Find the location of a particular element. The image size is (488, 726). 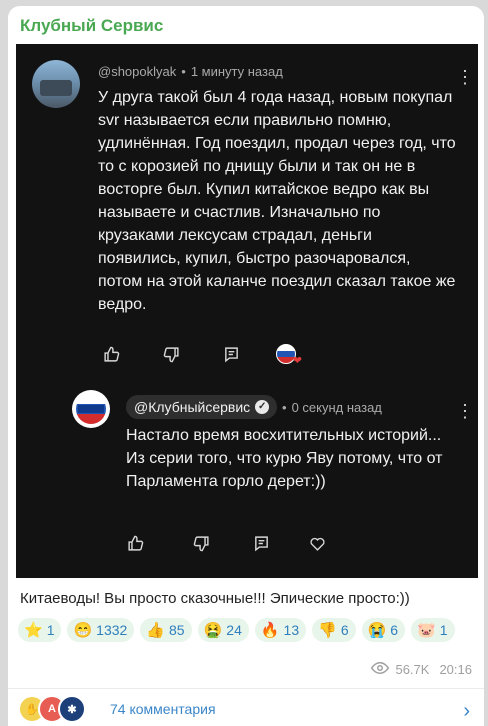

view-count: 56.7K is located at coordinates (412, 669).